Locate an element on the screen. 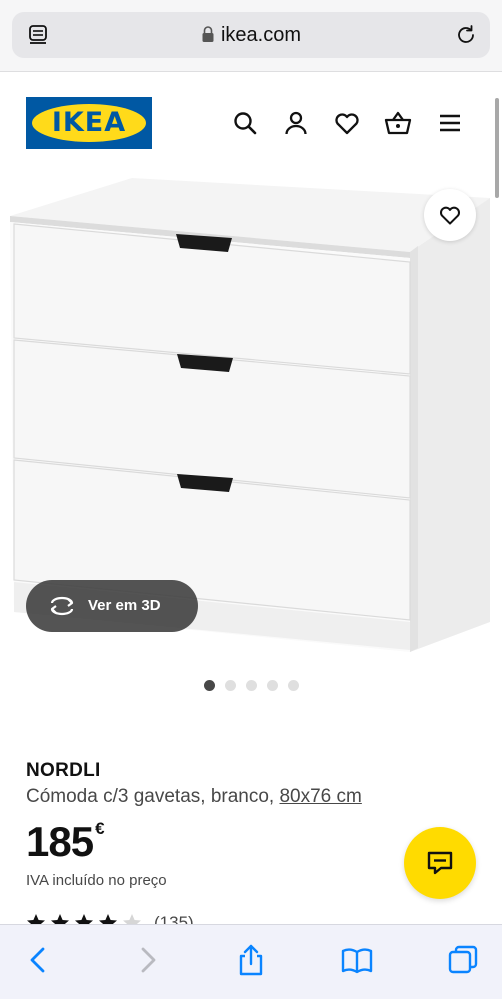 This screenshot has height=999, width=502. bookmarks-icon is located at coordinates (357, 960).